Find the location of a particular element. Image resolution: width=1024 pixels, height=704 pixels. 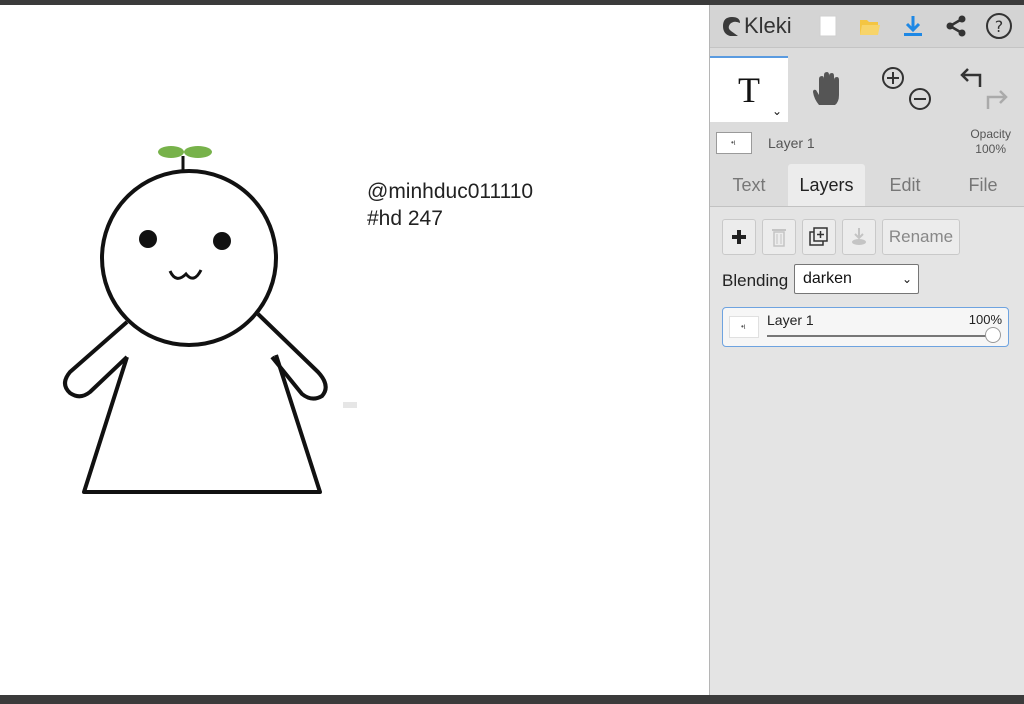

zoom-in-icon is located at coordinates (893, 78).